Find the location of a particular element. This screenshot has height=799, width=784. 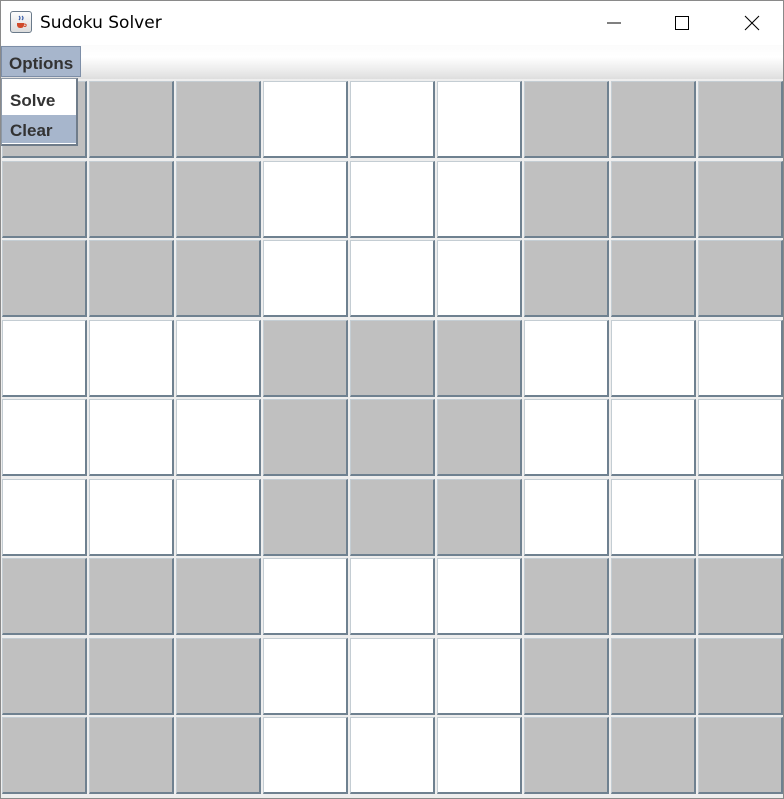

sudoku-cell-r2-c4 is located at coordinates (305, 199).